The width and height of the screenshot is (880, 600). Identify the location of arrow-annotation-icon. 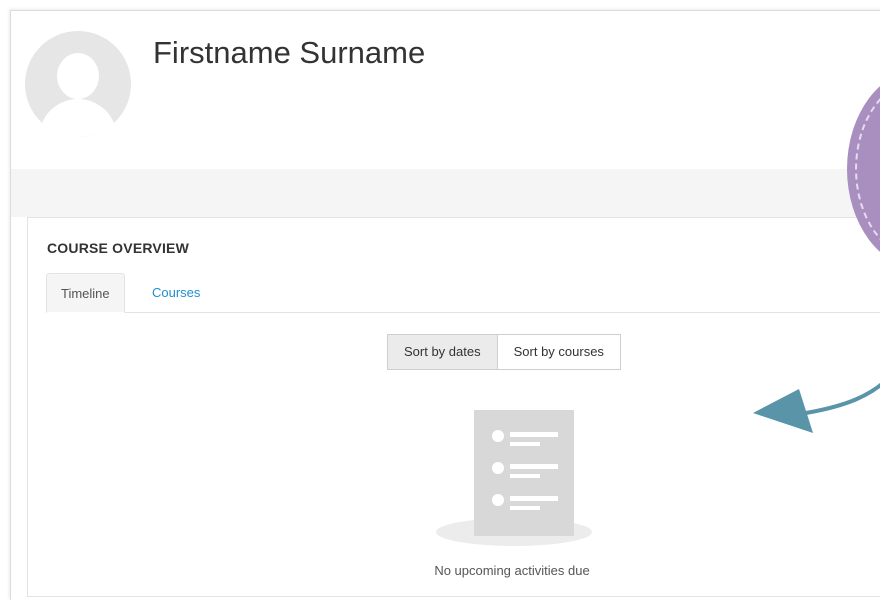
(816, 407).